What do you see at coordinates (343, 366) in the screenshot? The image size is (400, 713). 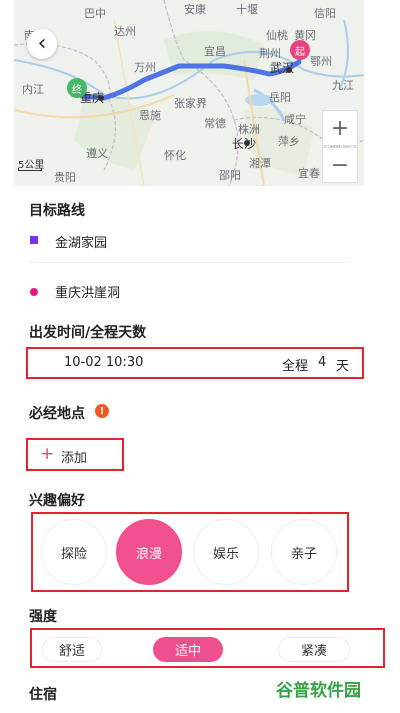 I see `trip-days-unit: 天` at bounding box center [343, 366].